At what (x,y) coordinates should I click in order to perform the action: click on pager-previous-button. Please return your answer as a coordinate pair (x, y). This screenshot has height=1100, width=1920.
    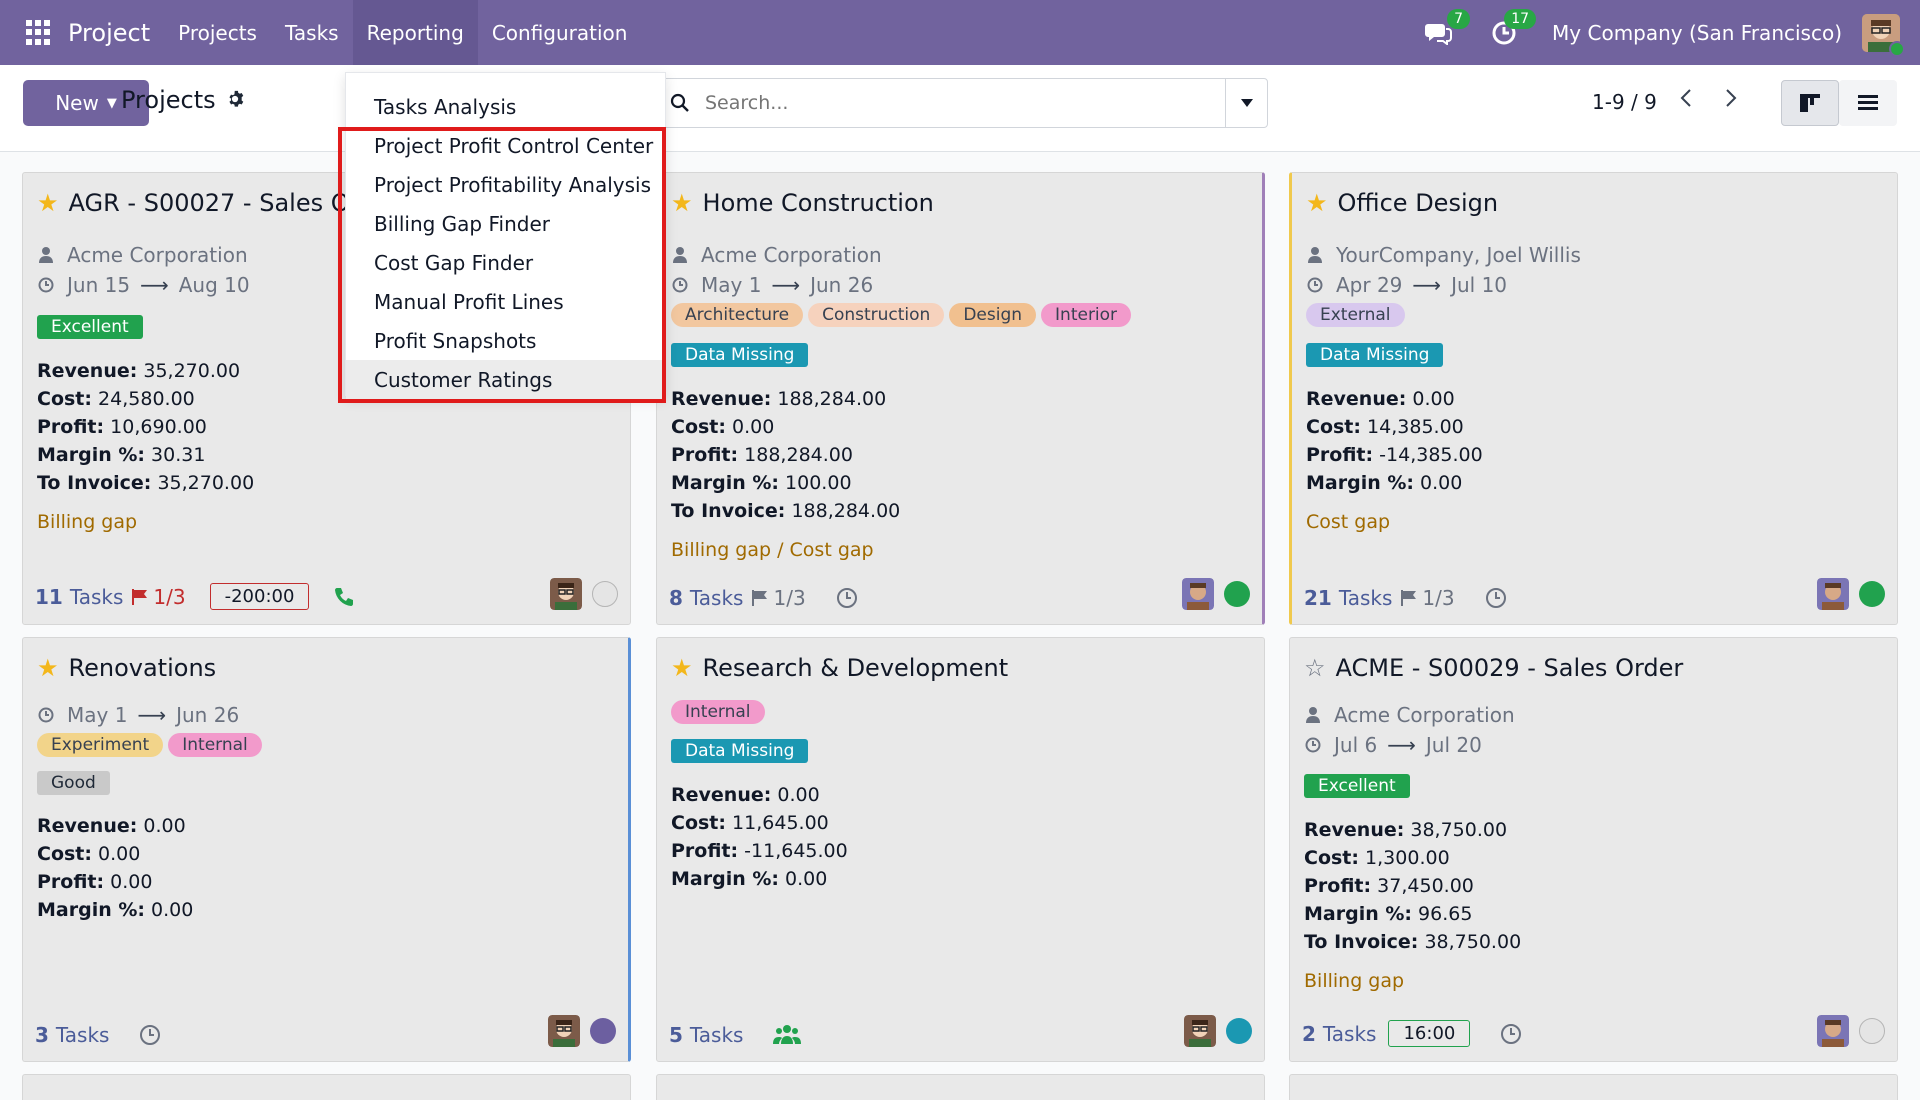
    Looking at the image, I should click on (1686, 101).